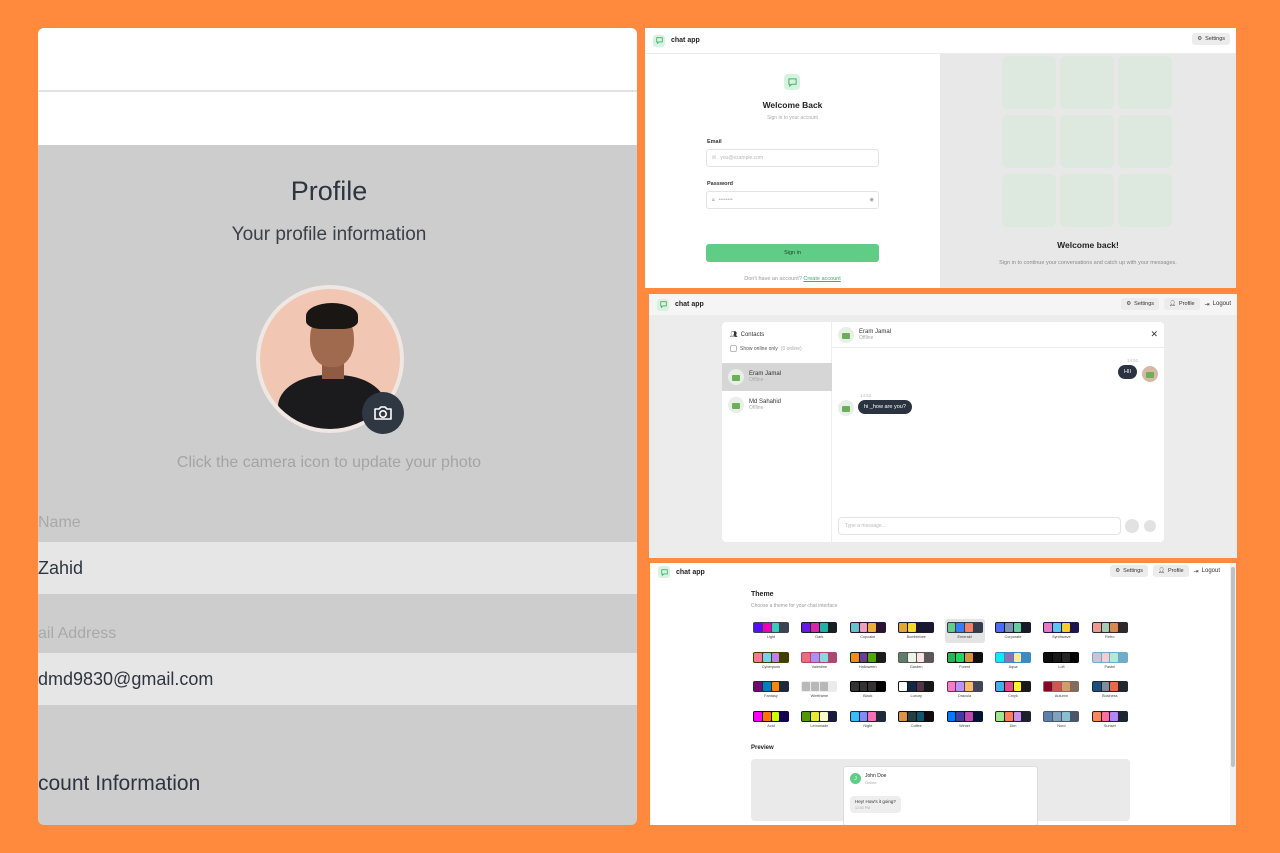  Describe the element at coordinates (777, 405) in the screenshot. I see `contact-item: Md Sahahid Offline` at that location.